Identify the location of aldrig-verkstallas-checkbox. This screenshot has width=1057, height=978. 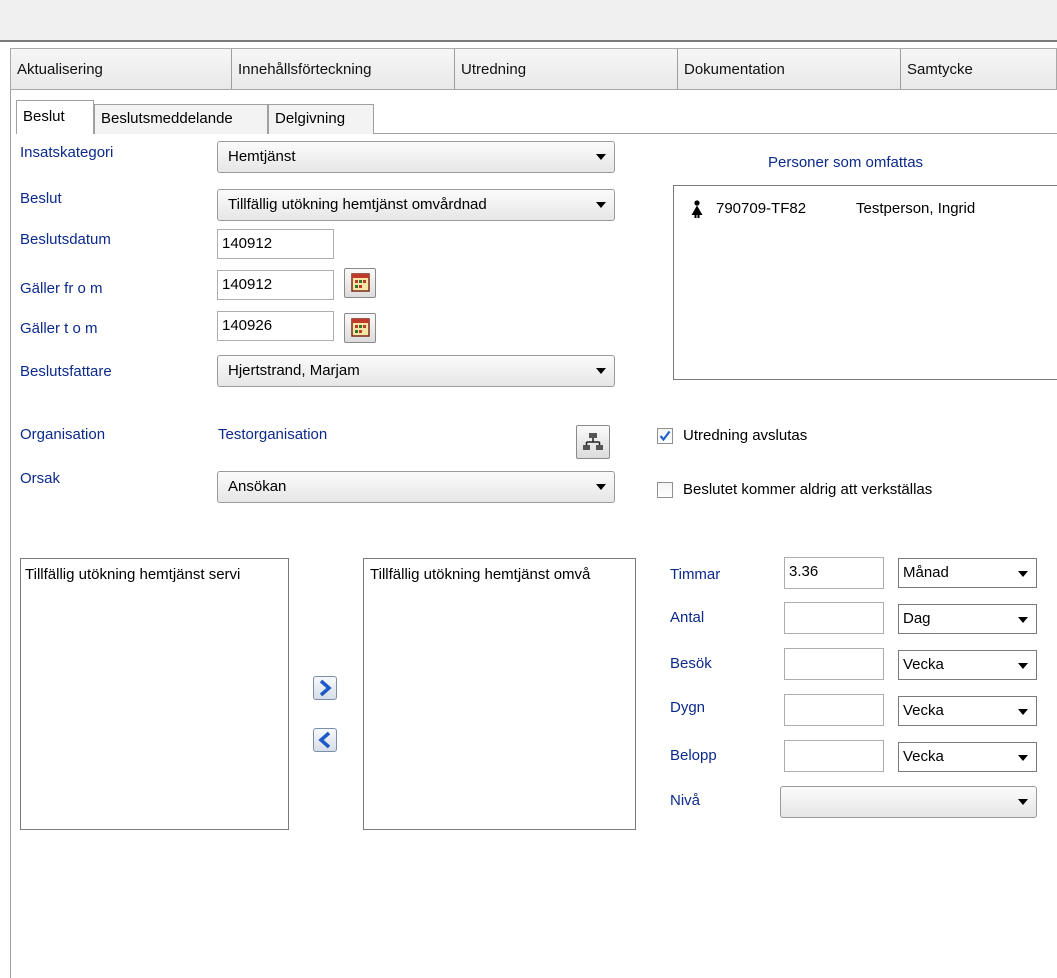
(665, 490).